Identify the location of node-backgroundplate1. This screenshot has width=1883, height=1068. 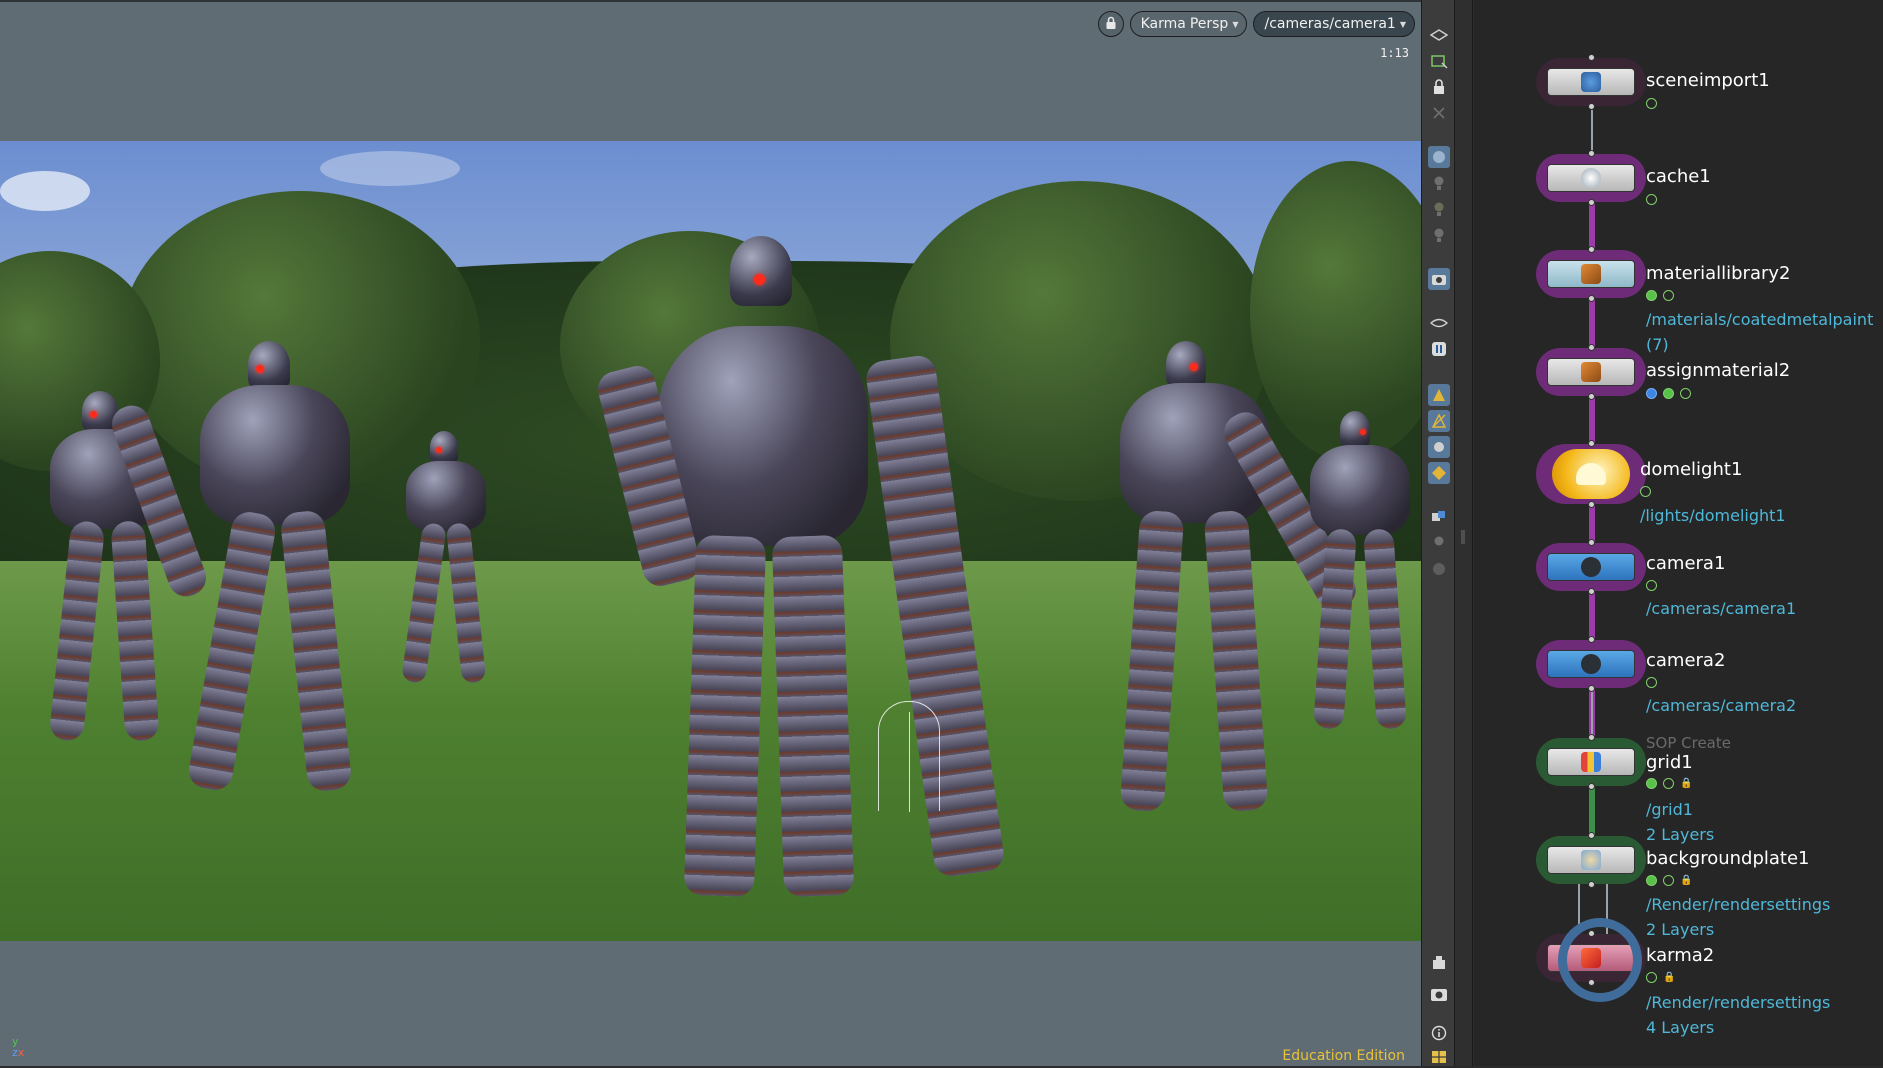
(1591, 860).